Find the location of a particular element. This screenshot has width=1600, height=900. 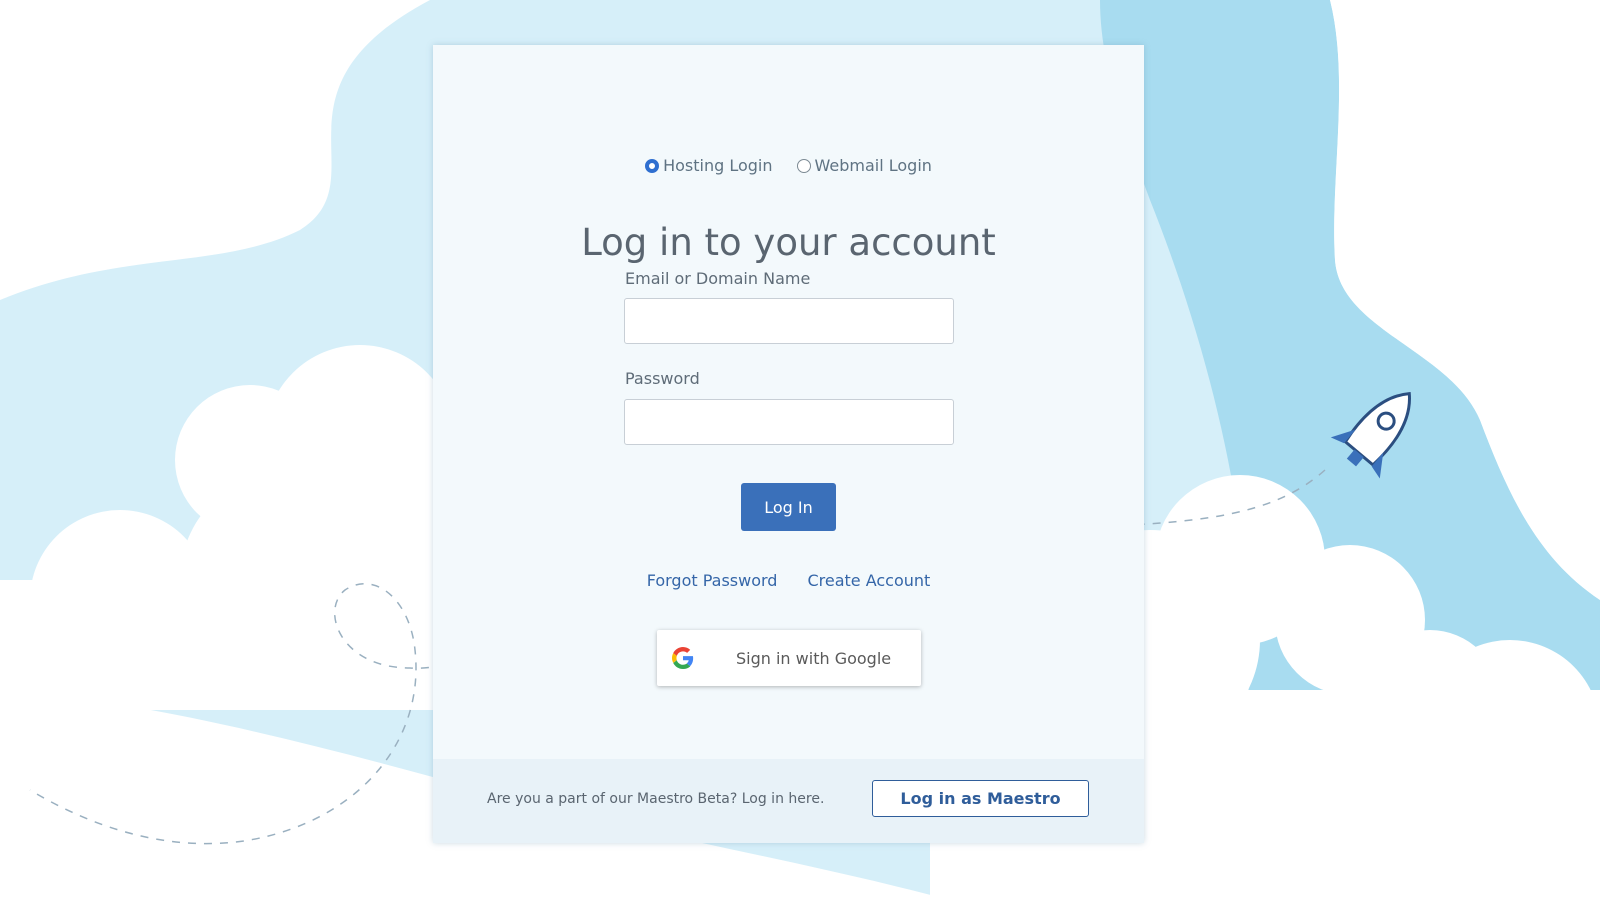

email-input is located at coordinates (789, 321).